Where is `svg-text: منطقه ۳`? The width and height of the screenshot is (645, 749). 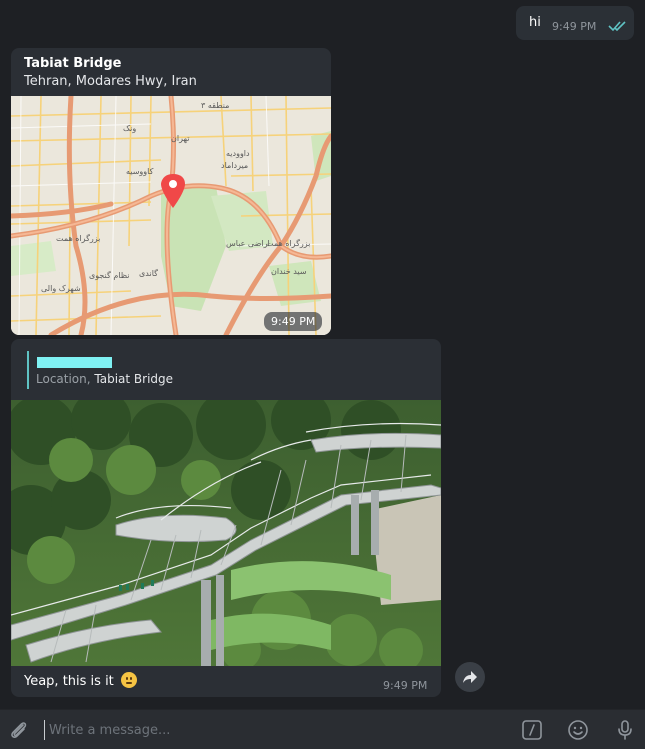 svg-text: منطقه ۳ is located at coordinates (215, 105).